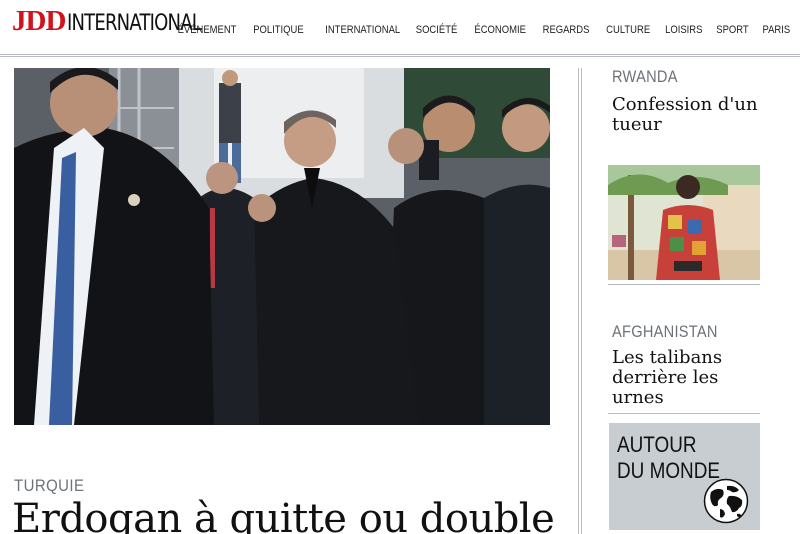 This screenshot has width=800, height=534. What do you see at coordinates (278, 30) in the screenshot?
I see `nav-item-politique: POLITIQUE` at bounding box center [278, 30].